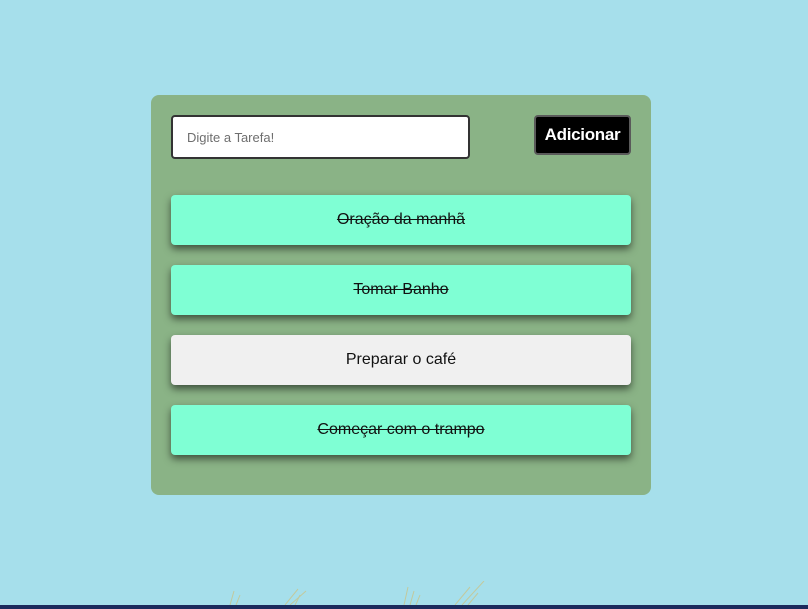 The image size is (808, 609). Describe the element at coordinates (401, 220) in the screenshot. I see `task-item-done: Oração da manhã` at that location.